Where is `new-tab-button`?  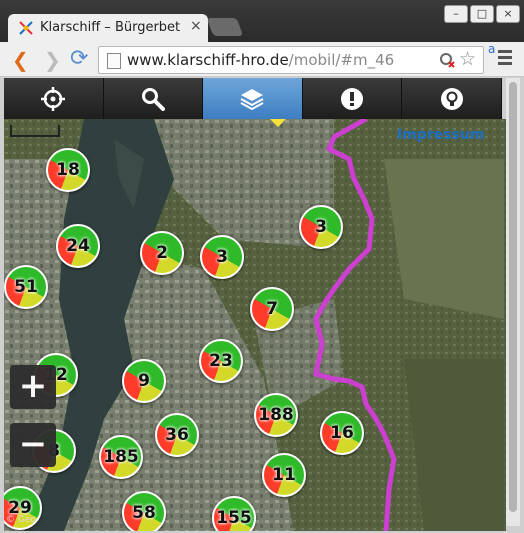 new-tab-button is located at coordinates (225, 27).